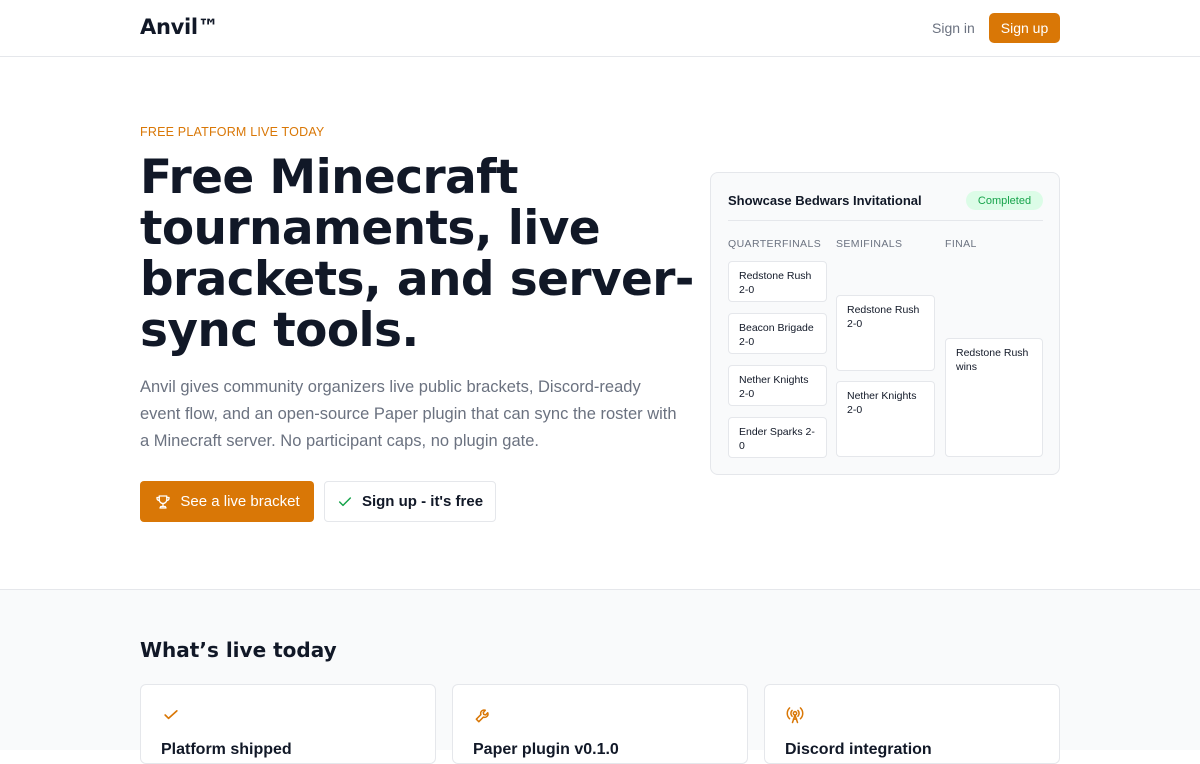 The image size is (1200, 764). What do you see at coordinates (825, 200) in the screenshot?
I see `bracket-title: Showcase Bedwars Invitational` at bounding box center [825, 200].